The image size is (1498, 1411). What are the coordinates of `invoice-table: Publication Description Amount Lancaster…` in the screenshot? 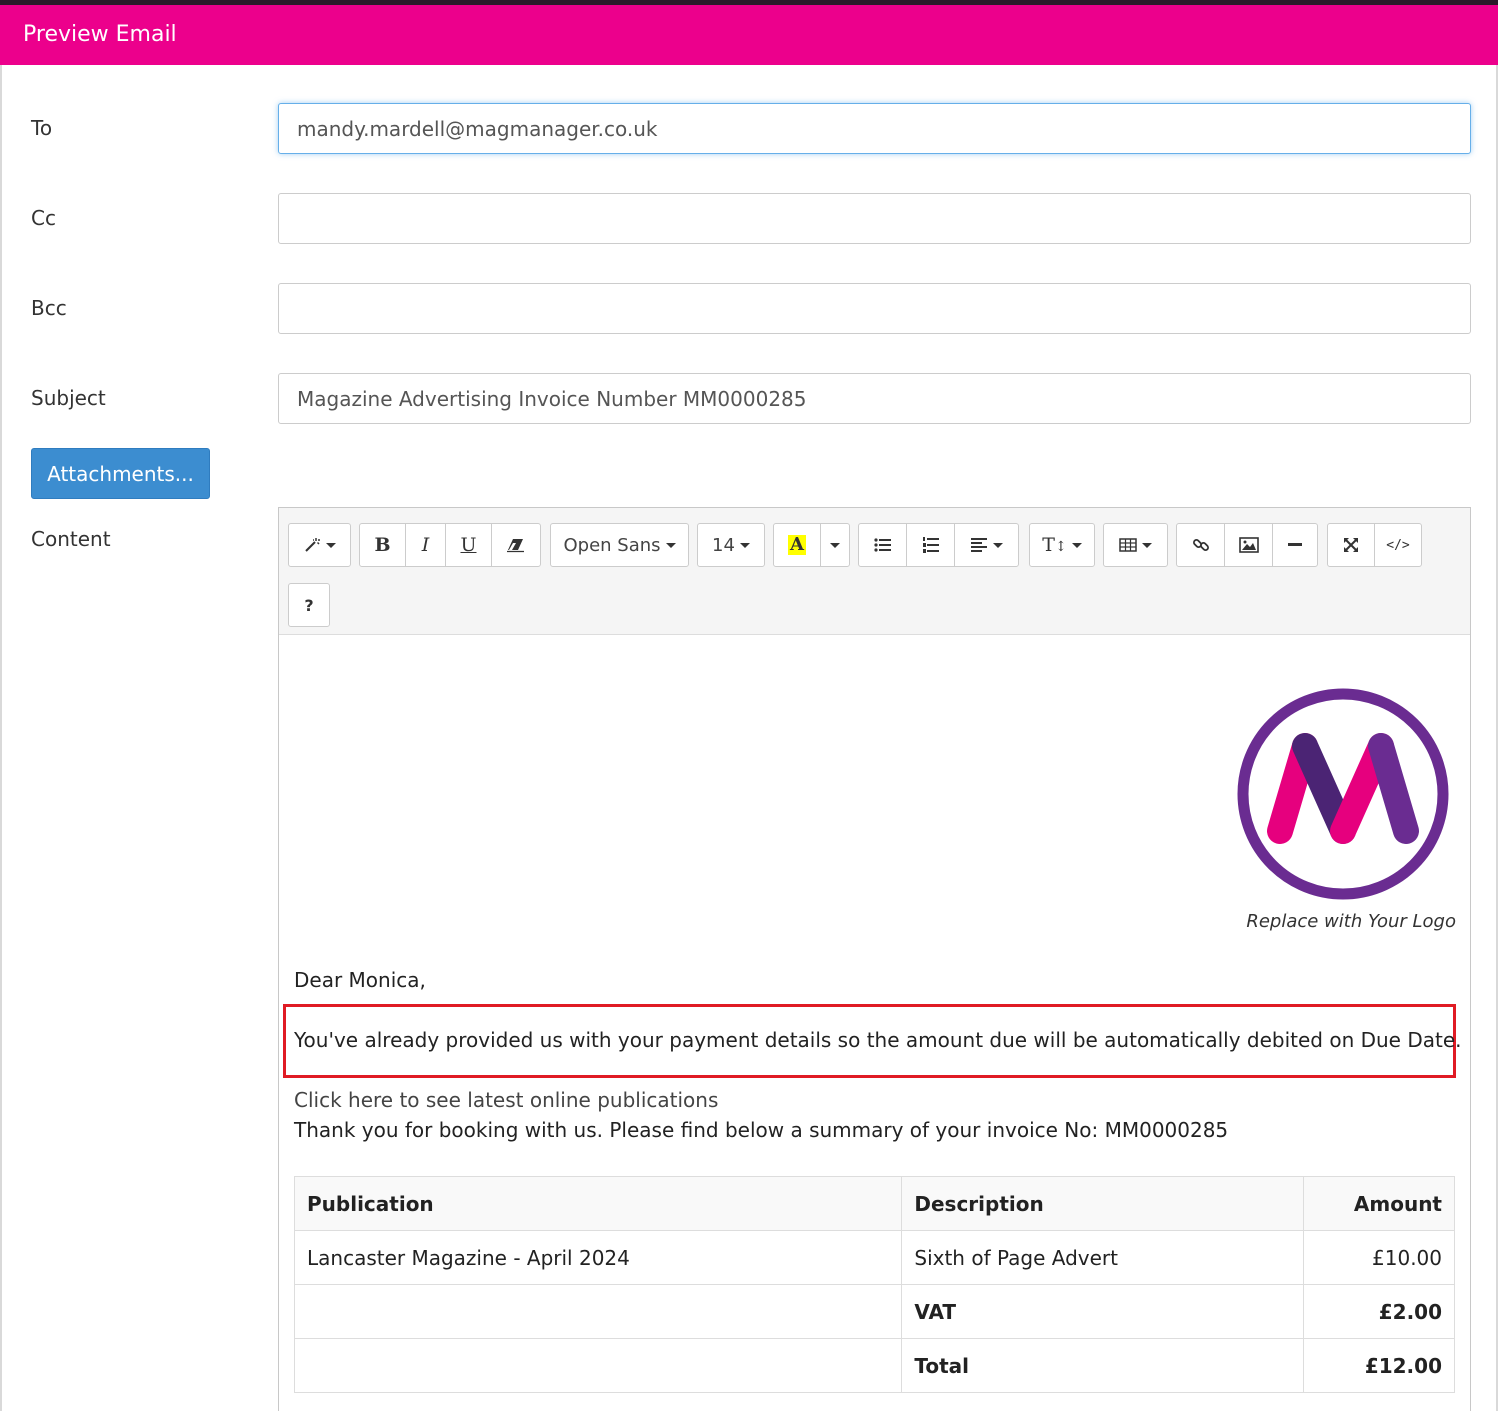 It's located at (874, 1284).